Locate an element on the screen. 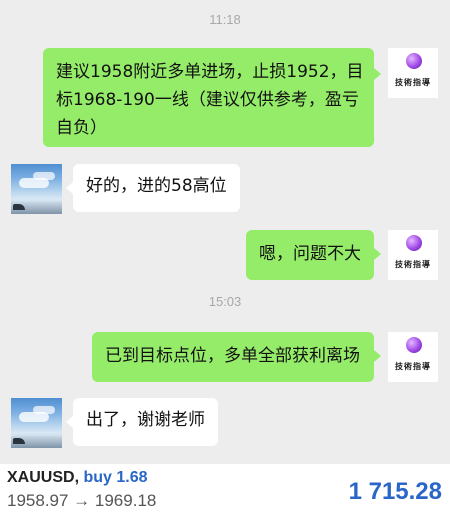  message-line: 建议1958附近多单进场，止损1952，目 is located at coordinates (210, 72).